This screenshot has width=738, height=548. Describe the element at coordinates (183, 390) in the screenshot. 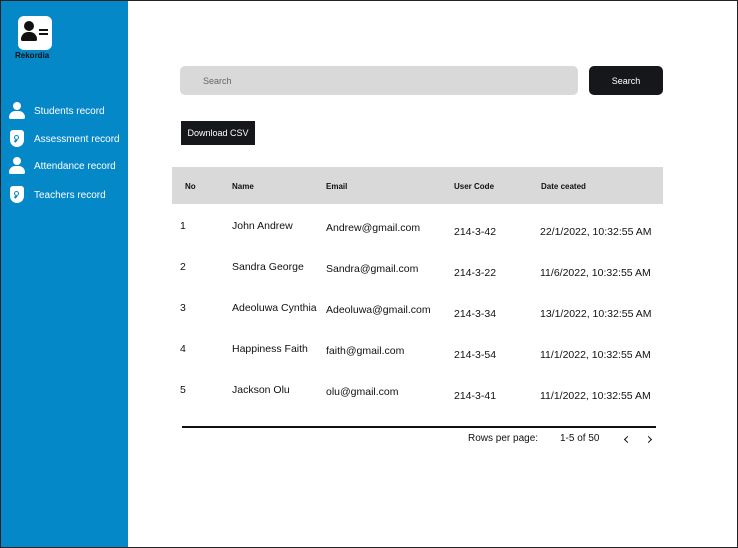

I see `cell-no: 5` at that location.